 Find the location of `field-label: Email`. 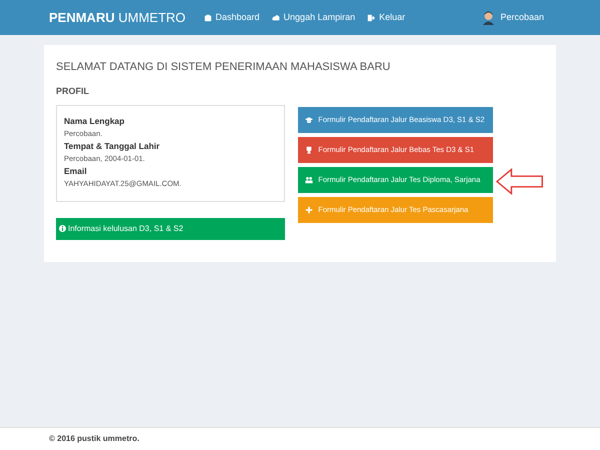

field-label: Email is located at coordinates (76, 170).